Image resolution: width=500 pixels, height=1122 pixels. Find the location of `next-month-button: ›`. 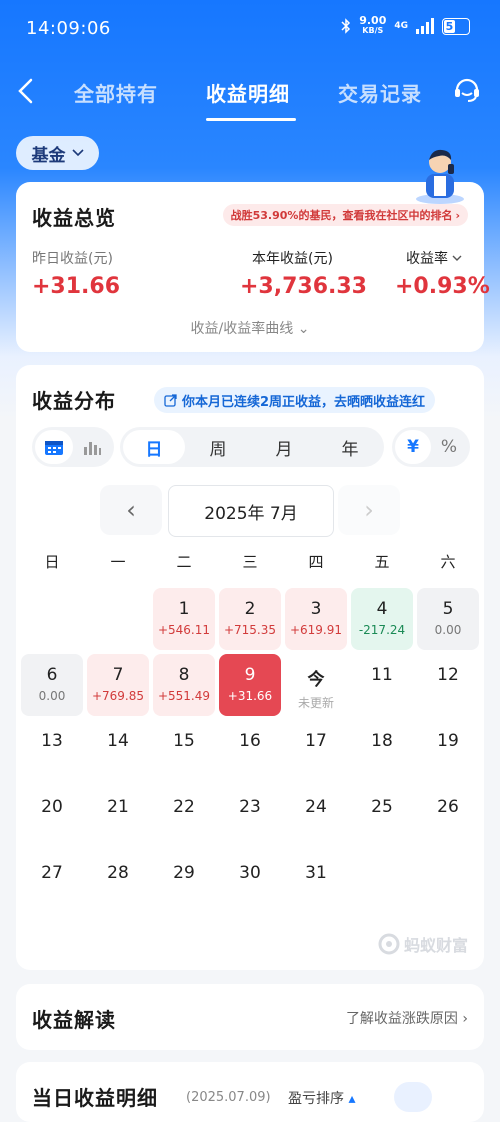

next-month-button: › is located at coordinates (369, 510).